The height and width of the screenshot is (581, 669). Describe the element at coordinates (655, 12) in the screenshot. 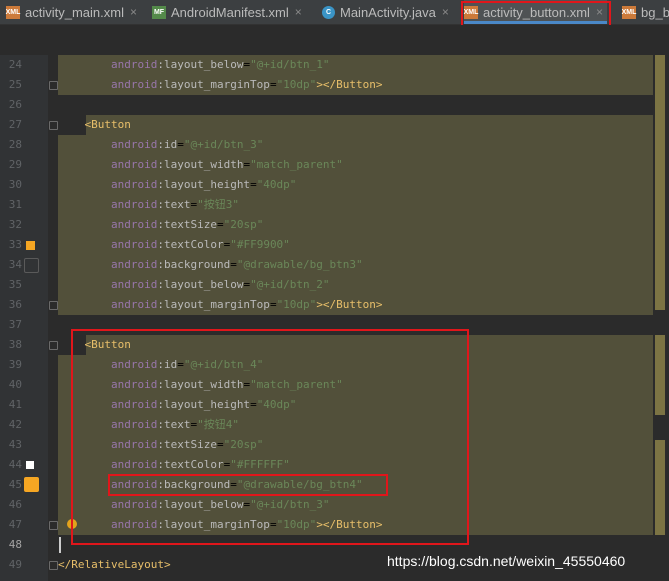

I see `tab-label: bg_b` at that location.